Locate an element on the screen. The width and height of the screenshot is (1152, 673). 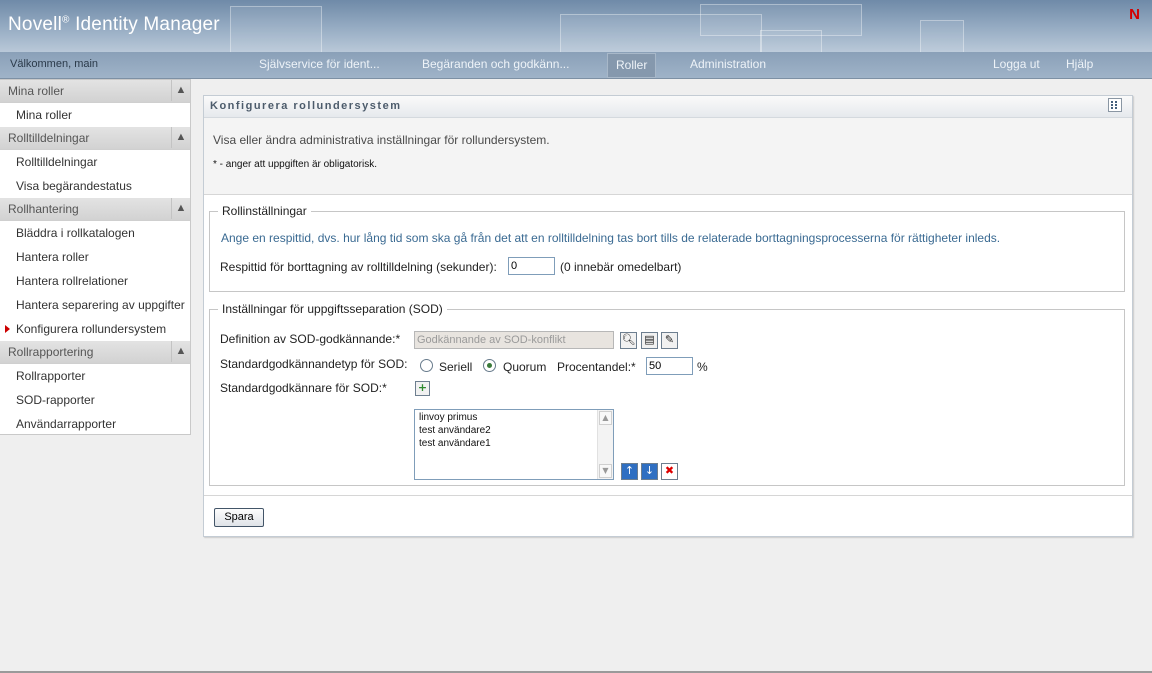
required-note: * - anger att uppgiften är obligatorisk. is located at coordinates (295, 164).